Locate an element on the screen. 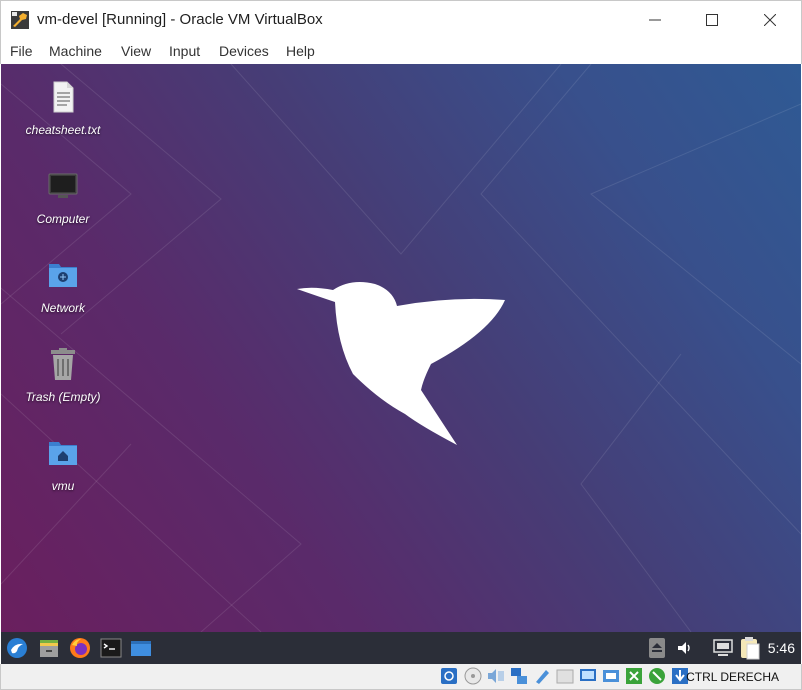 This screenshot has width=802, height=690. hard-disk-icon is located at coordinates (449, 676).